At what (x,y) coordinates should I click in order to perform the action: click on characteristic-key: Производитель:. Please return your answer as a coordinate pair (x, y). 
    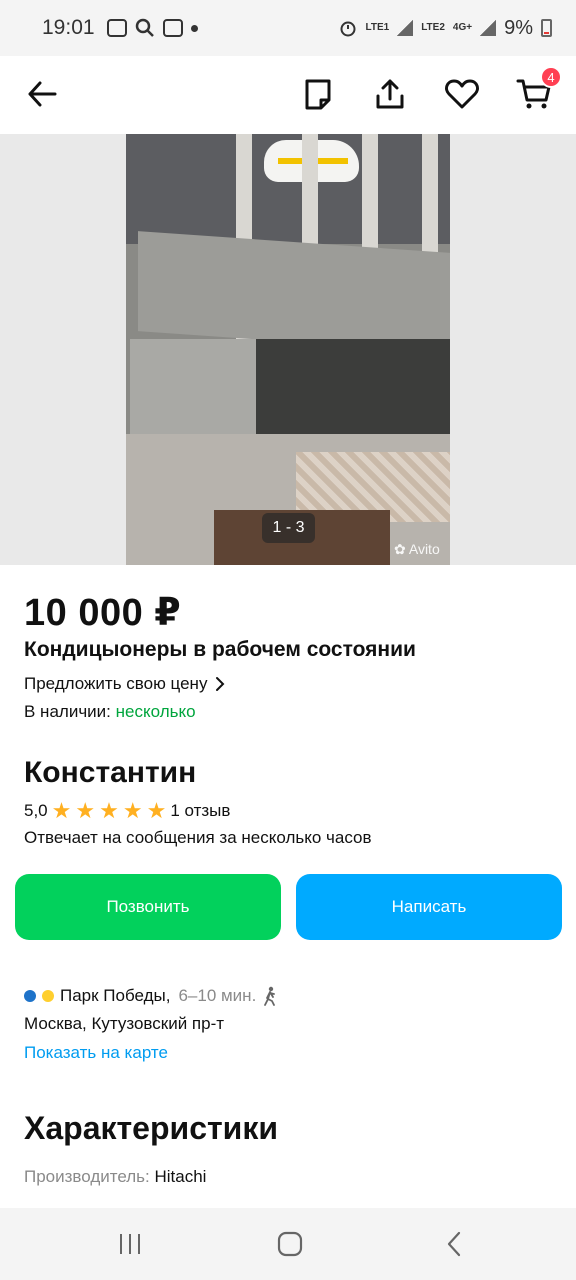
    Looking at the image, I should click on (87, 1176).